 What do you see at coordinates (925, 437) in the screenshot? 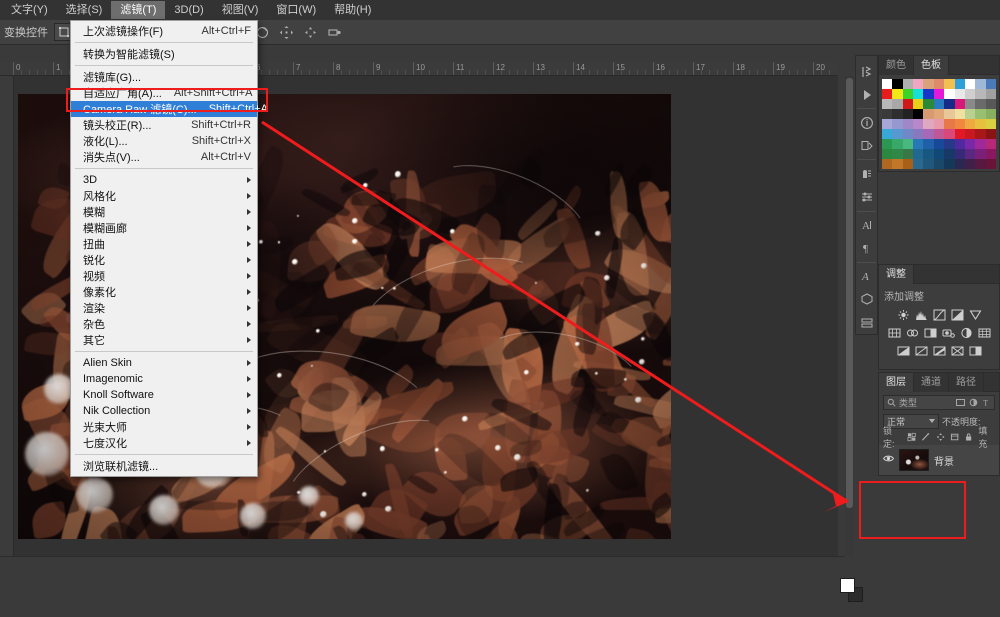
I see `lock-image-icon` at bounding box center [925, 437].